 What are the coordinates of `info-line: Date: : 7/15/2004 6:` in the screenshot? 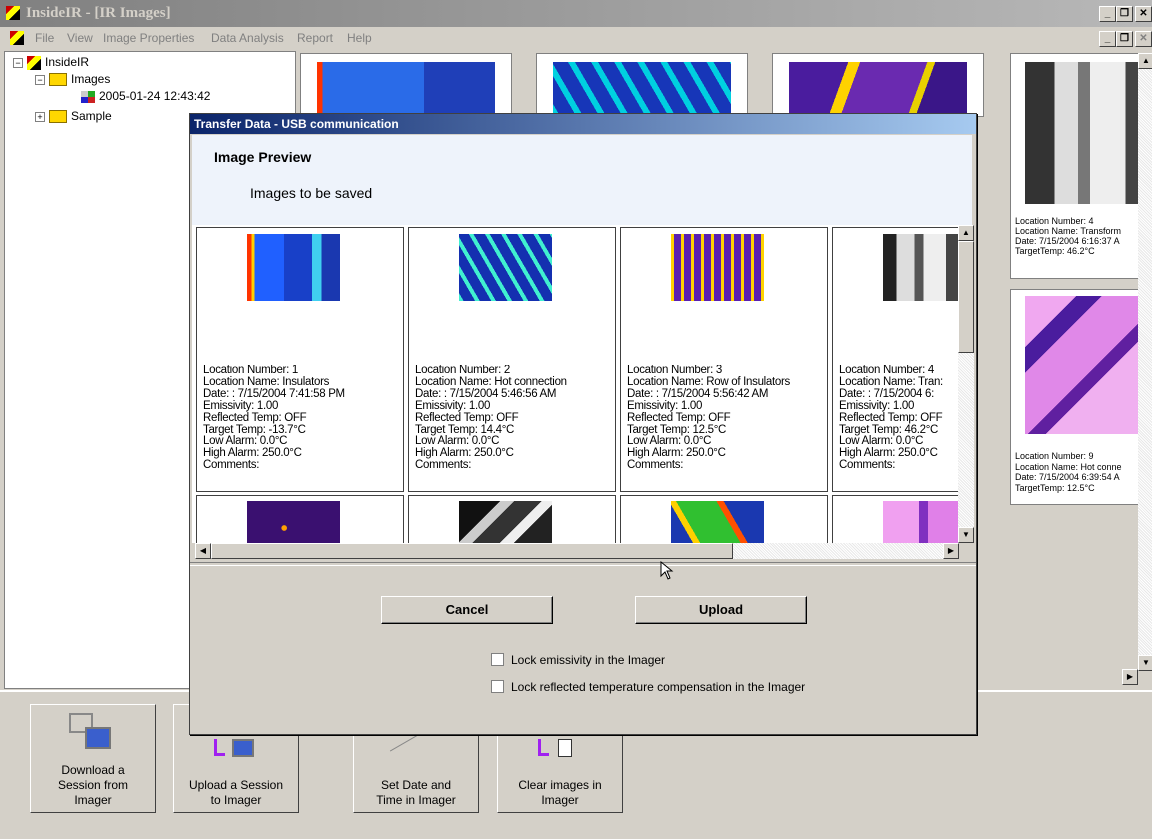 It's located at (887, 393).